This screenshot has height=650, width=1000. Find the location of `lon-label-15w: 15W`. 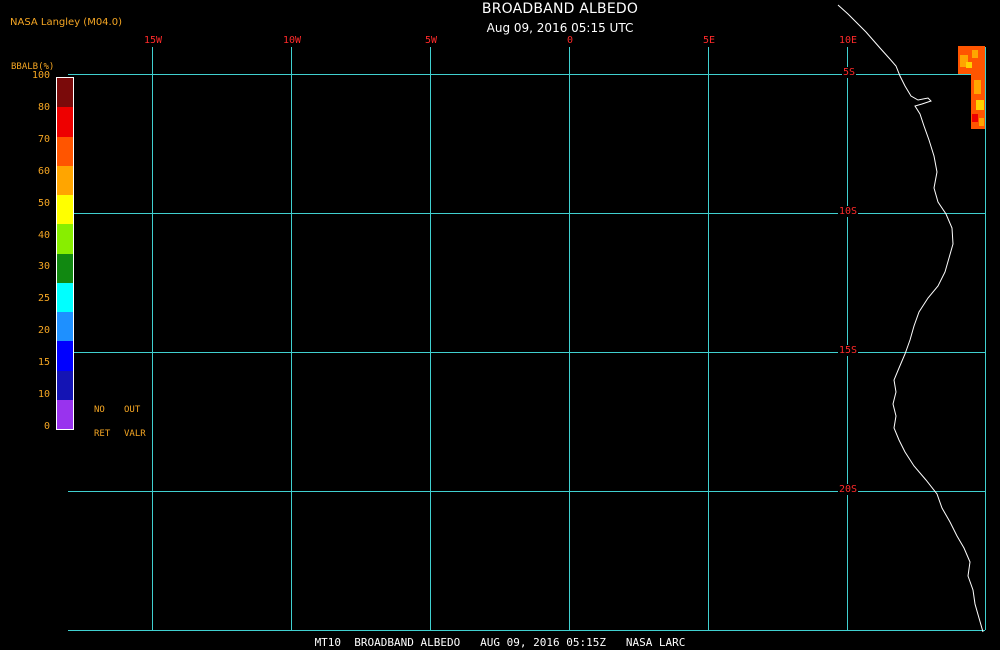

lon-label-15w: 15W is located at coordinates (153, 40).